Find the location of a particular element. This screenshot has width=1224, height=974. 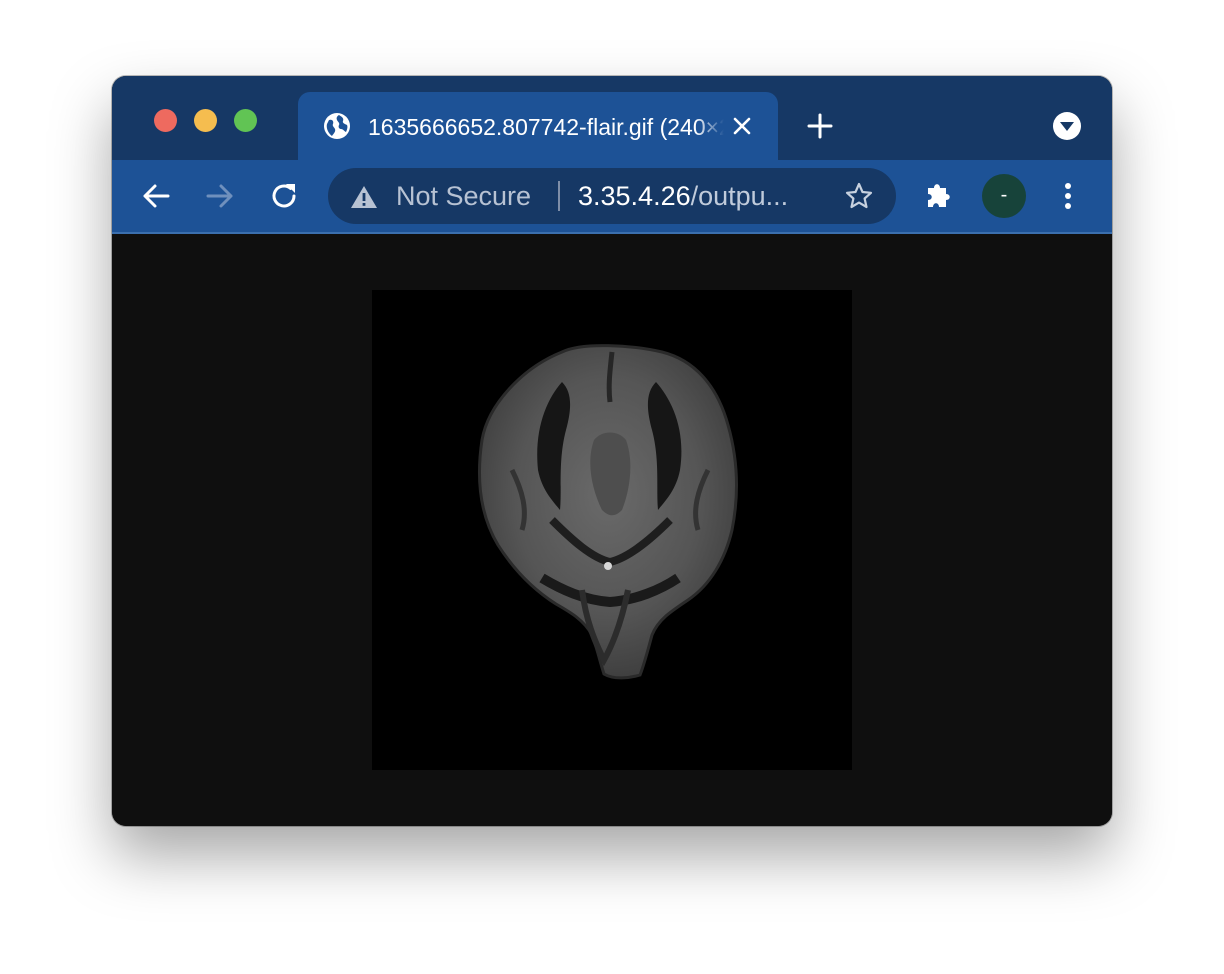

url-host: 3.35.4.26 is located at coordinates (634, 196).